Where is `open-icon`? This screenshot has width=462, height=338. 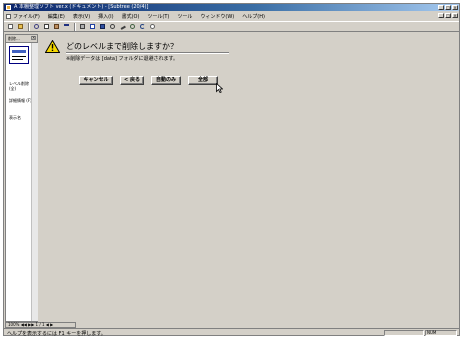 open-icon is located at coordinates (20, 26).